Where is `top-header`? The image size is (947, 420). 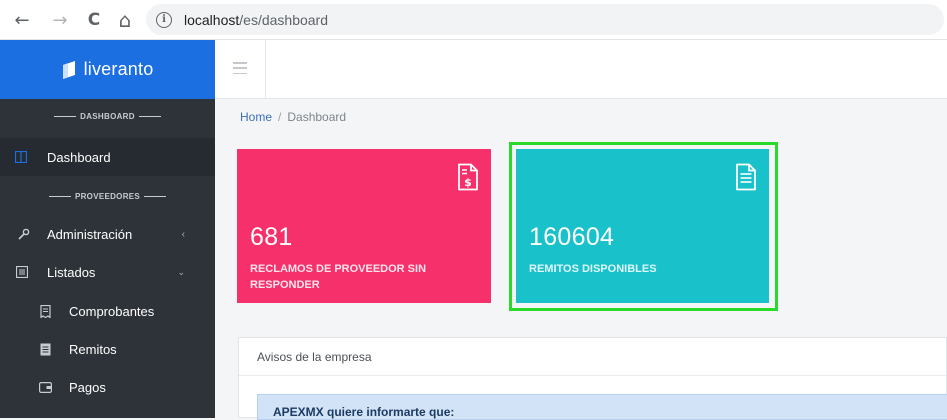 top-header is located at coordinates (581, 69).